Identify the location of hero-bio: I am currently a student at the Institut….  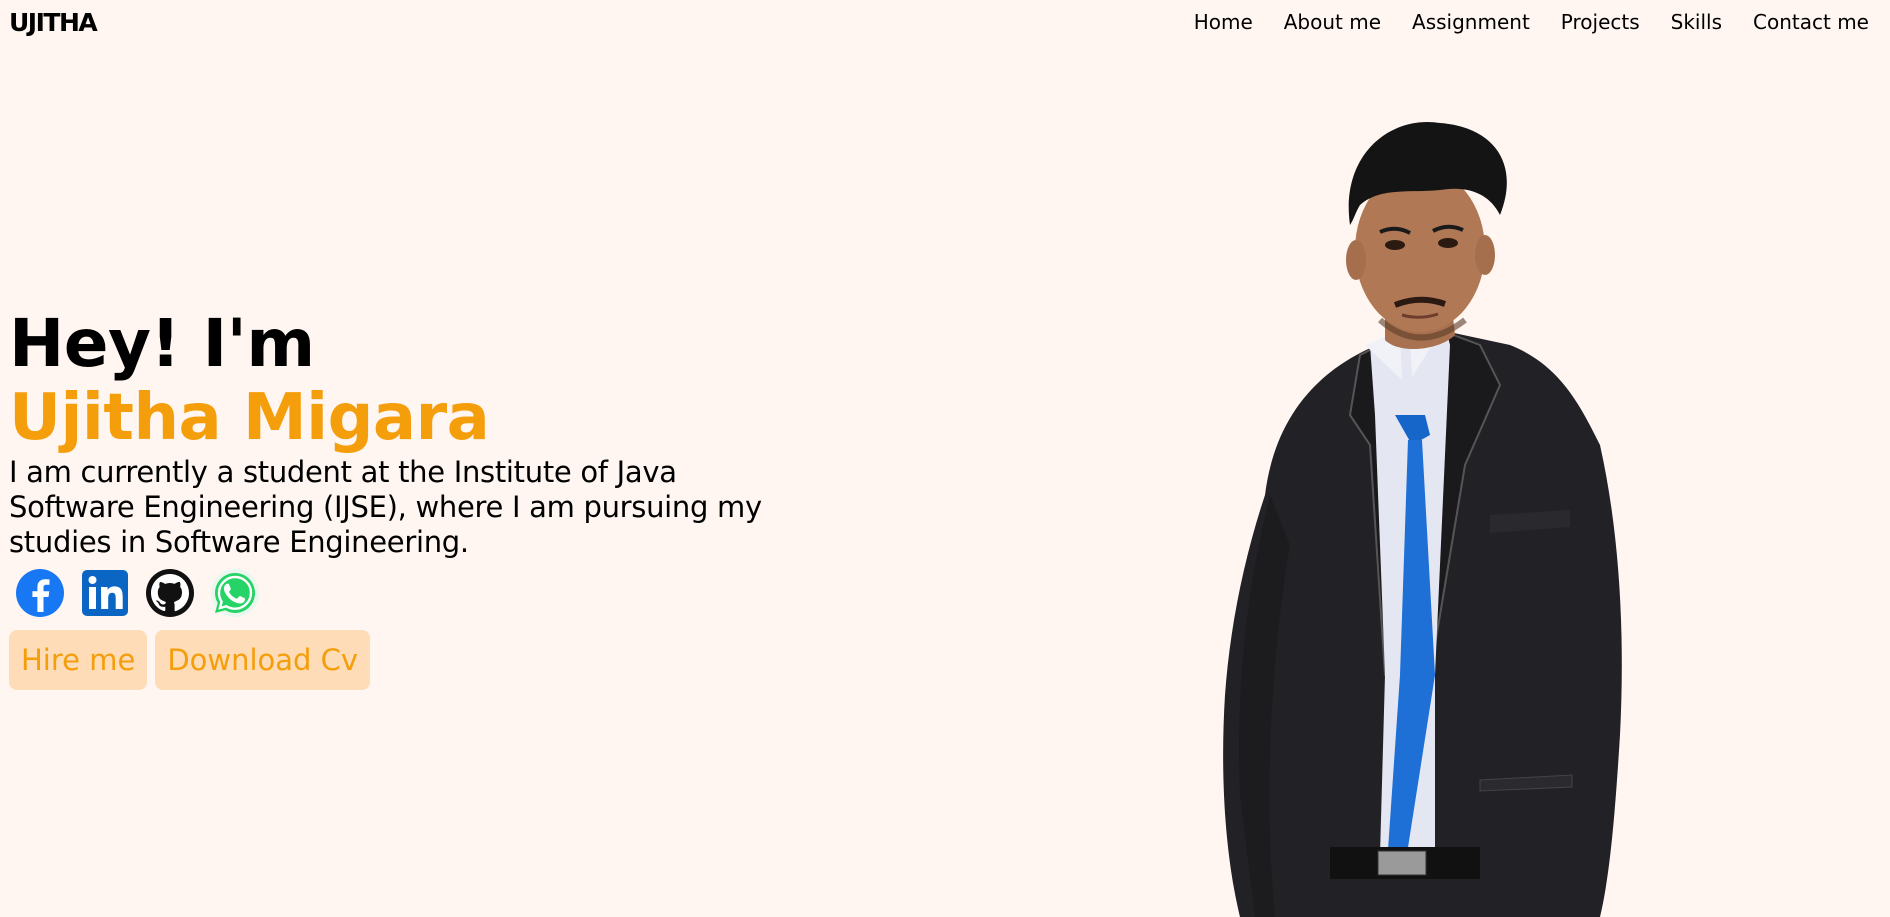
(385, 507).